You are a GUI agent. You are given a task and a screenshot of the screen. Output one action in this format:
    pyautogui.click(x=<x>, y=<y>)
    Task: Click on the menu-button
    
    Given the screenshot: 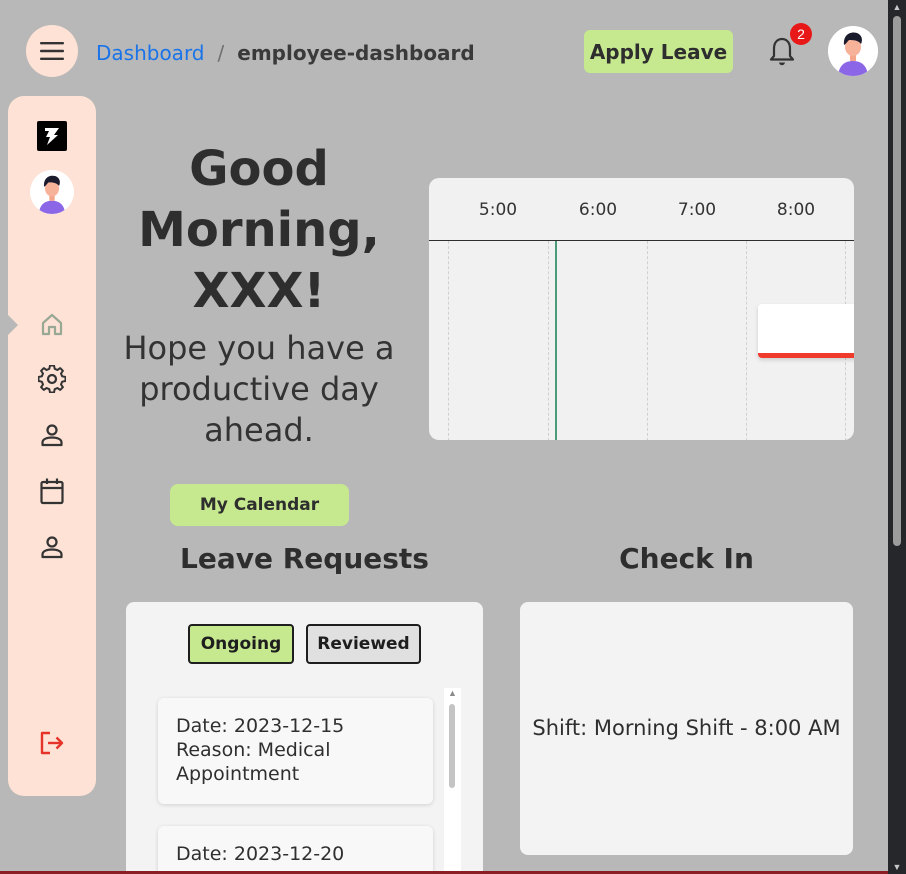 What is the action you would take?
    pyautogui.click(x=52, y=51)
    